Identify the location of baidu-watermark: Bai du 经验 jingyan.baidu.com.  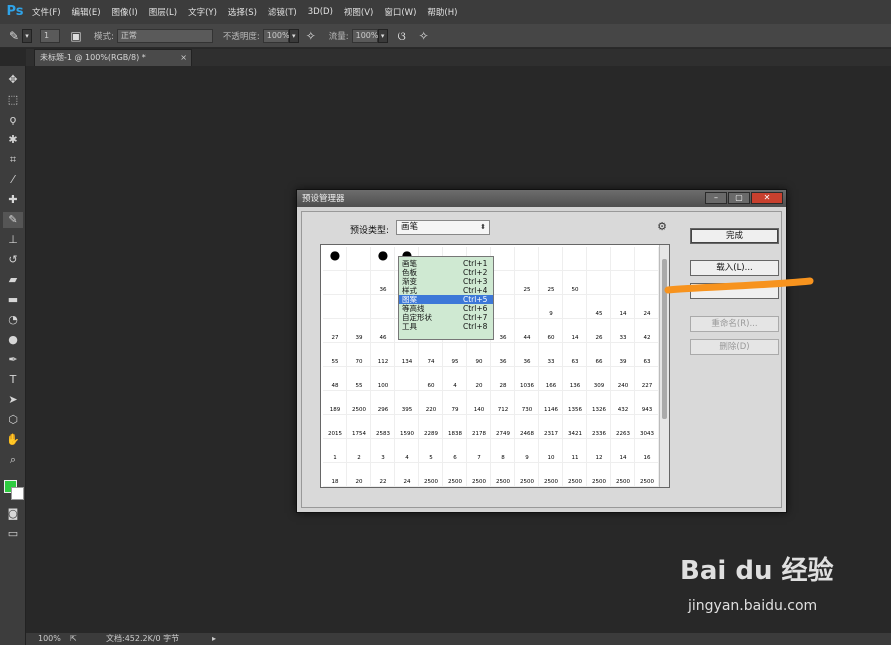
(775, 587).